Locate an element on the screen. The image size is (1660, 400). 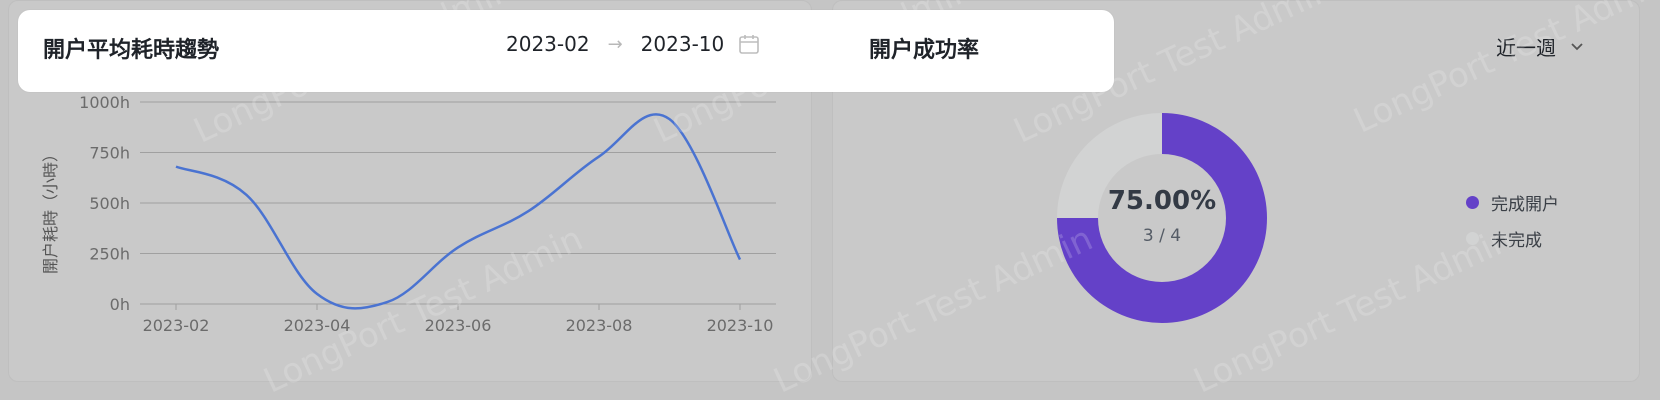
chevron-down-icon is located at coordinates (1577, 47).